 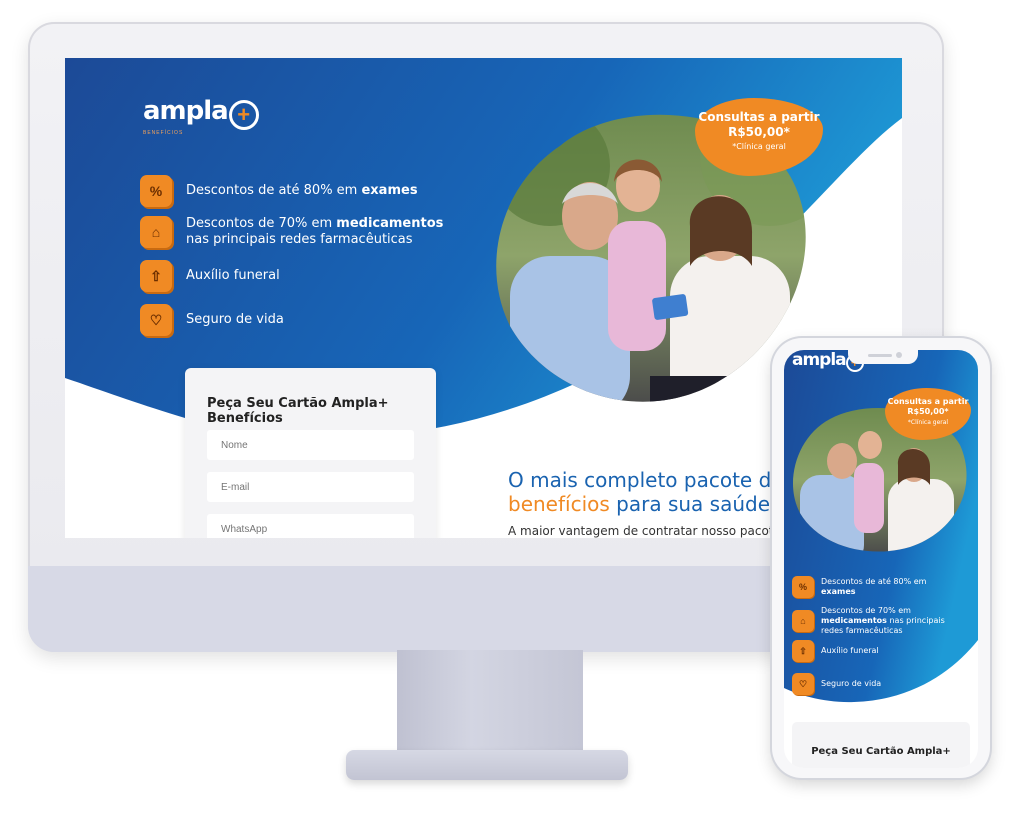 I want to click on phone-notch, so click(x=883, y=356).